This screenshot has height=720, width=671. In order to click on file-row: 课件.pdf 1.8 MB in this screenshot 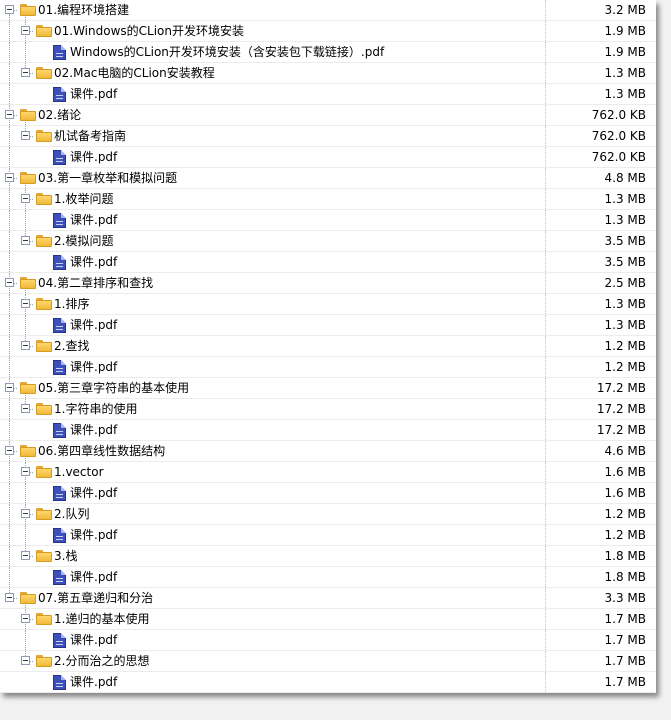, I will do `click(328, 577)`.